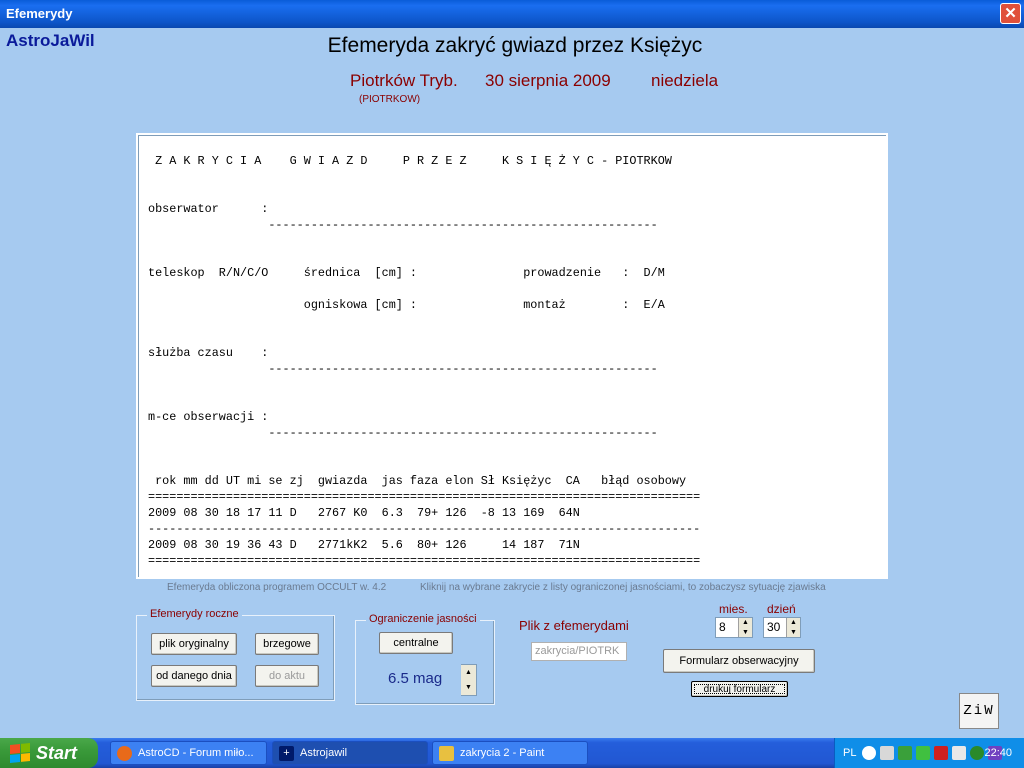 Image resolution: width=1024 pixels, height=768 pixels. I want to click on month-spinner: 8 ▲ ▼, so click(734, 627).